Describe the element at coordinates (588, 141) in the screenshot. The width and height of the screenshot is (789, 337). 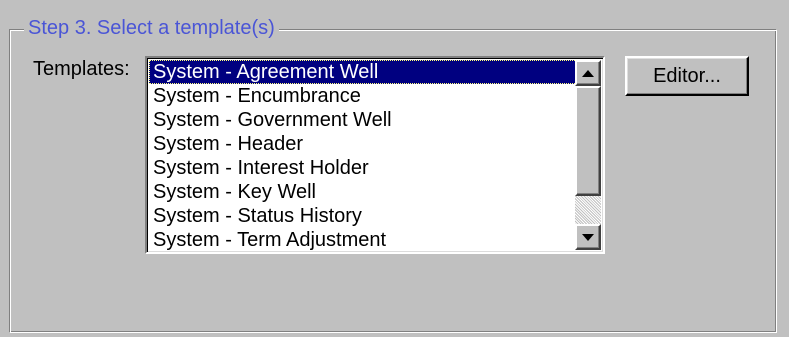
I see `scrollbar-thumb` at that location.